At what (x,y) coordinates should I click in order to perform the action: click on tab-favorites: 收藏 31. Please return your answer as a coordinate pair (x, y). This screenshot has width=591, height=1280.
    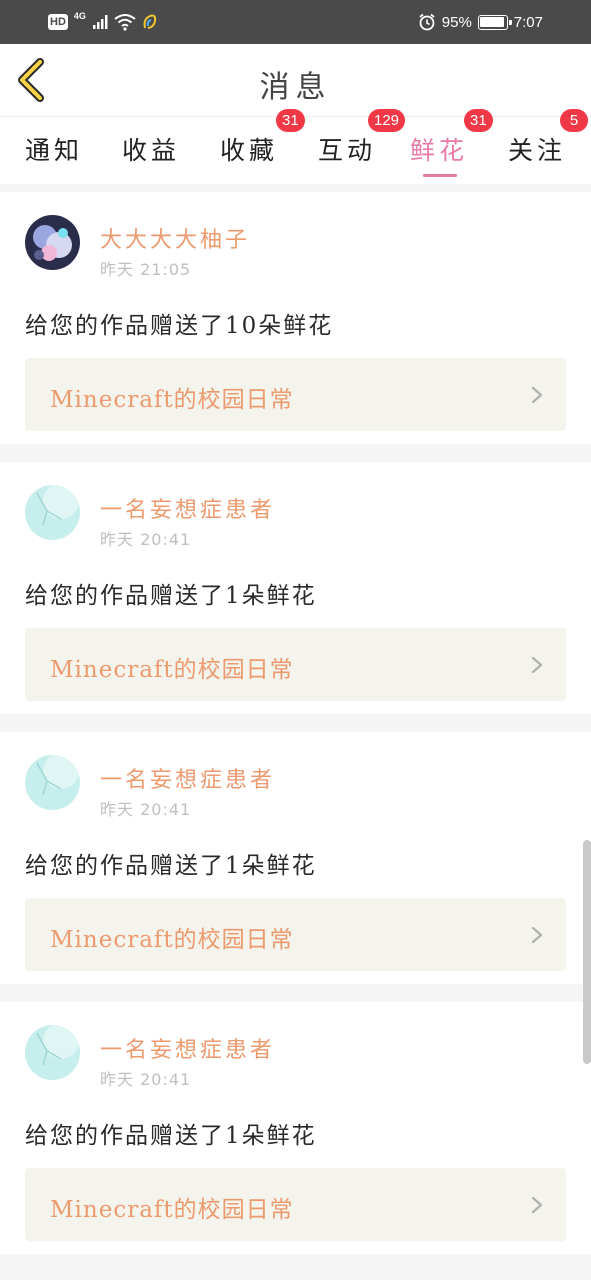
    Looking at the image, I should click on (262, 147).